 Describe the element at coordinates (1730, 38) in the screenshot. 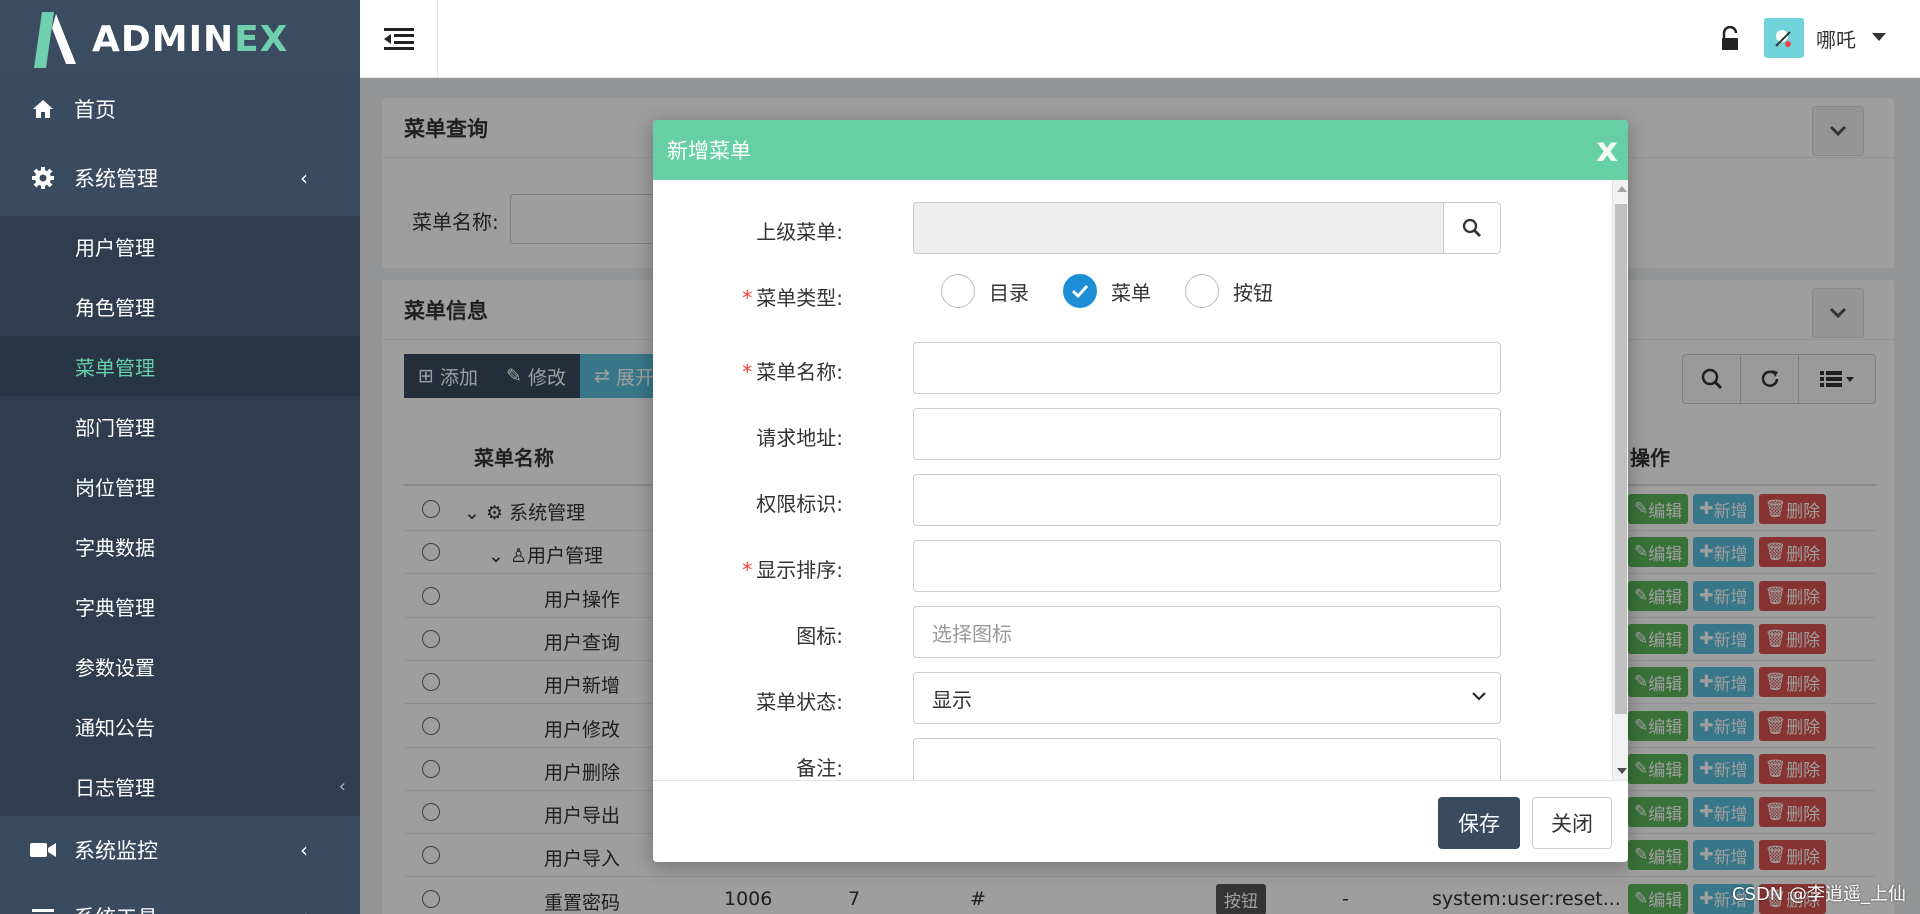

I see `lock-icon` at that location.